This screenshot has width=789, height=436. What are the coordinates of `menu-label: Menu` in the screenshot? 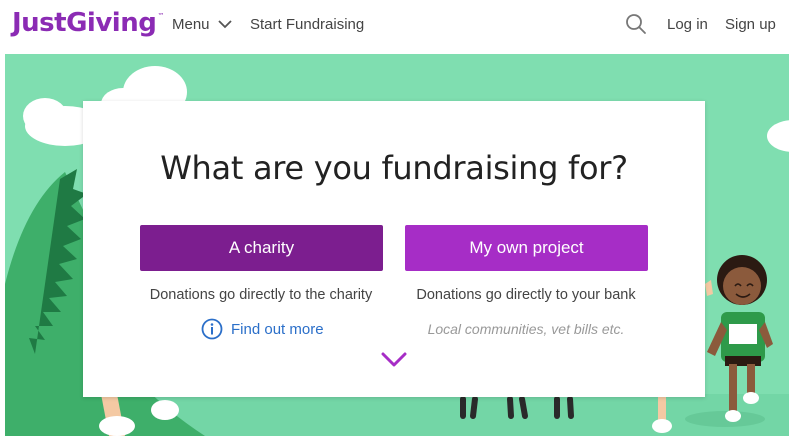 It's located at (191, 24).